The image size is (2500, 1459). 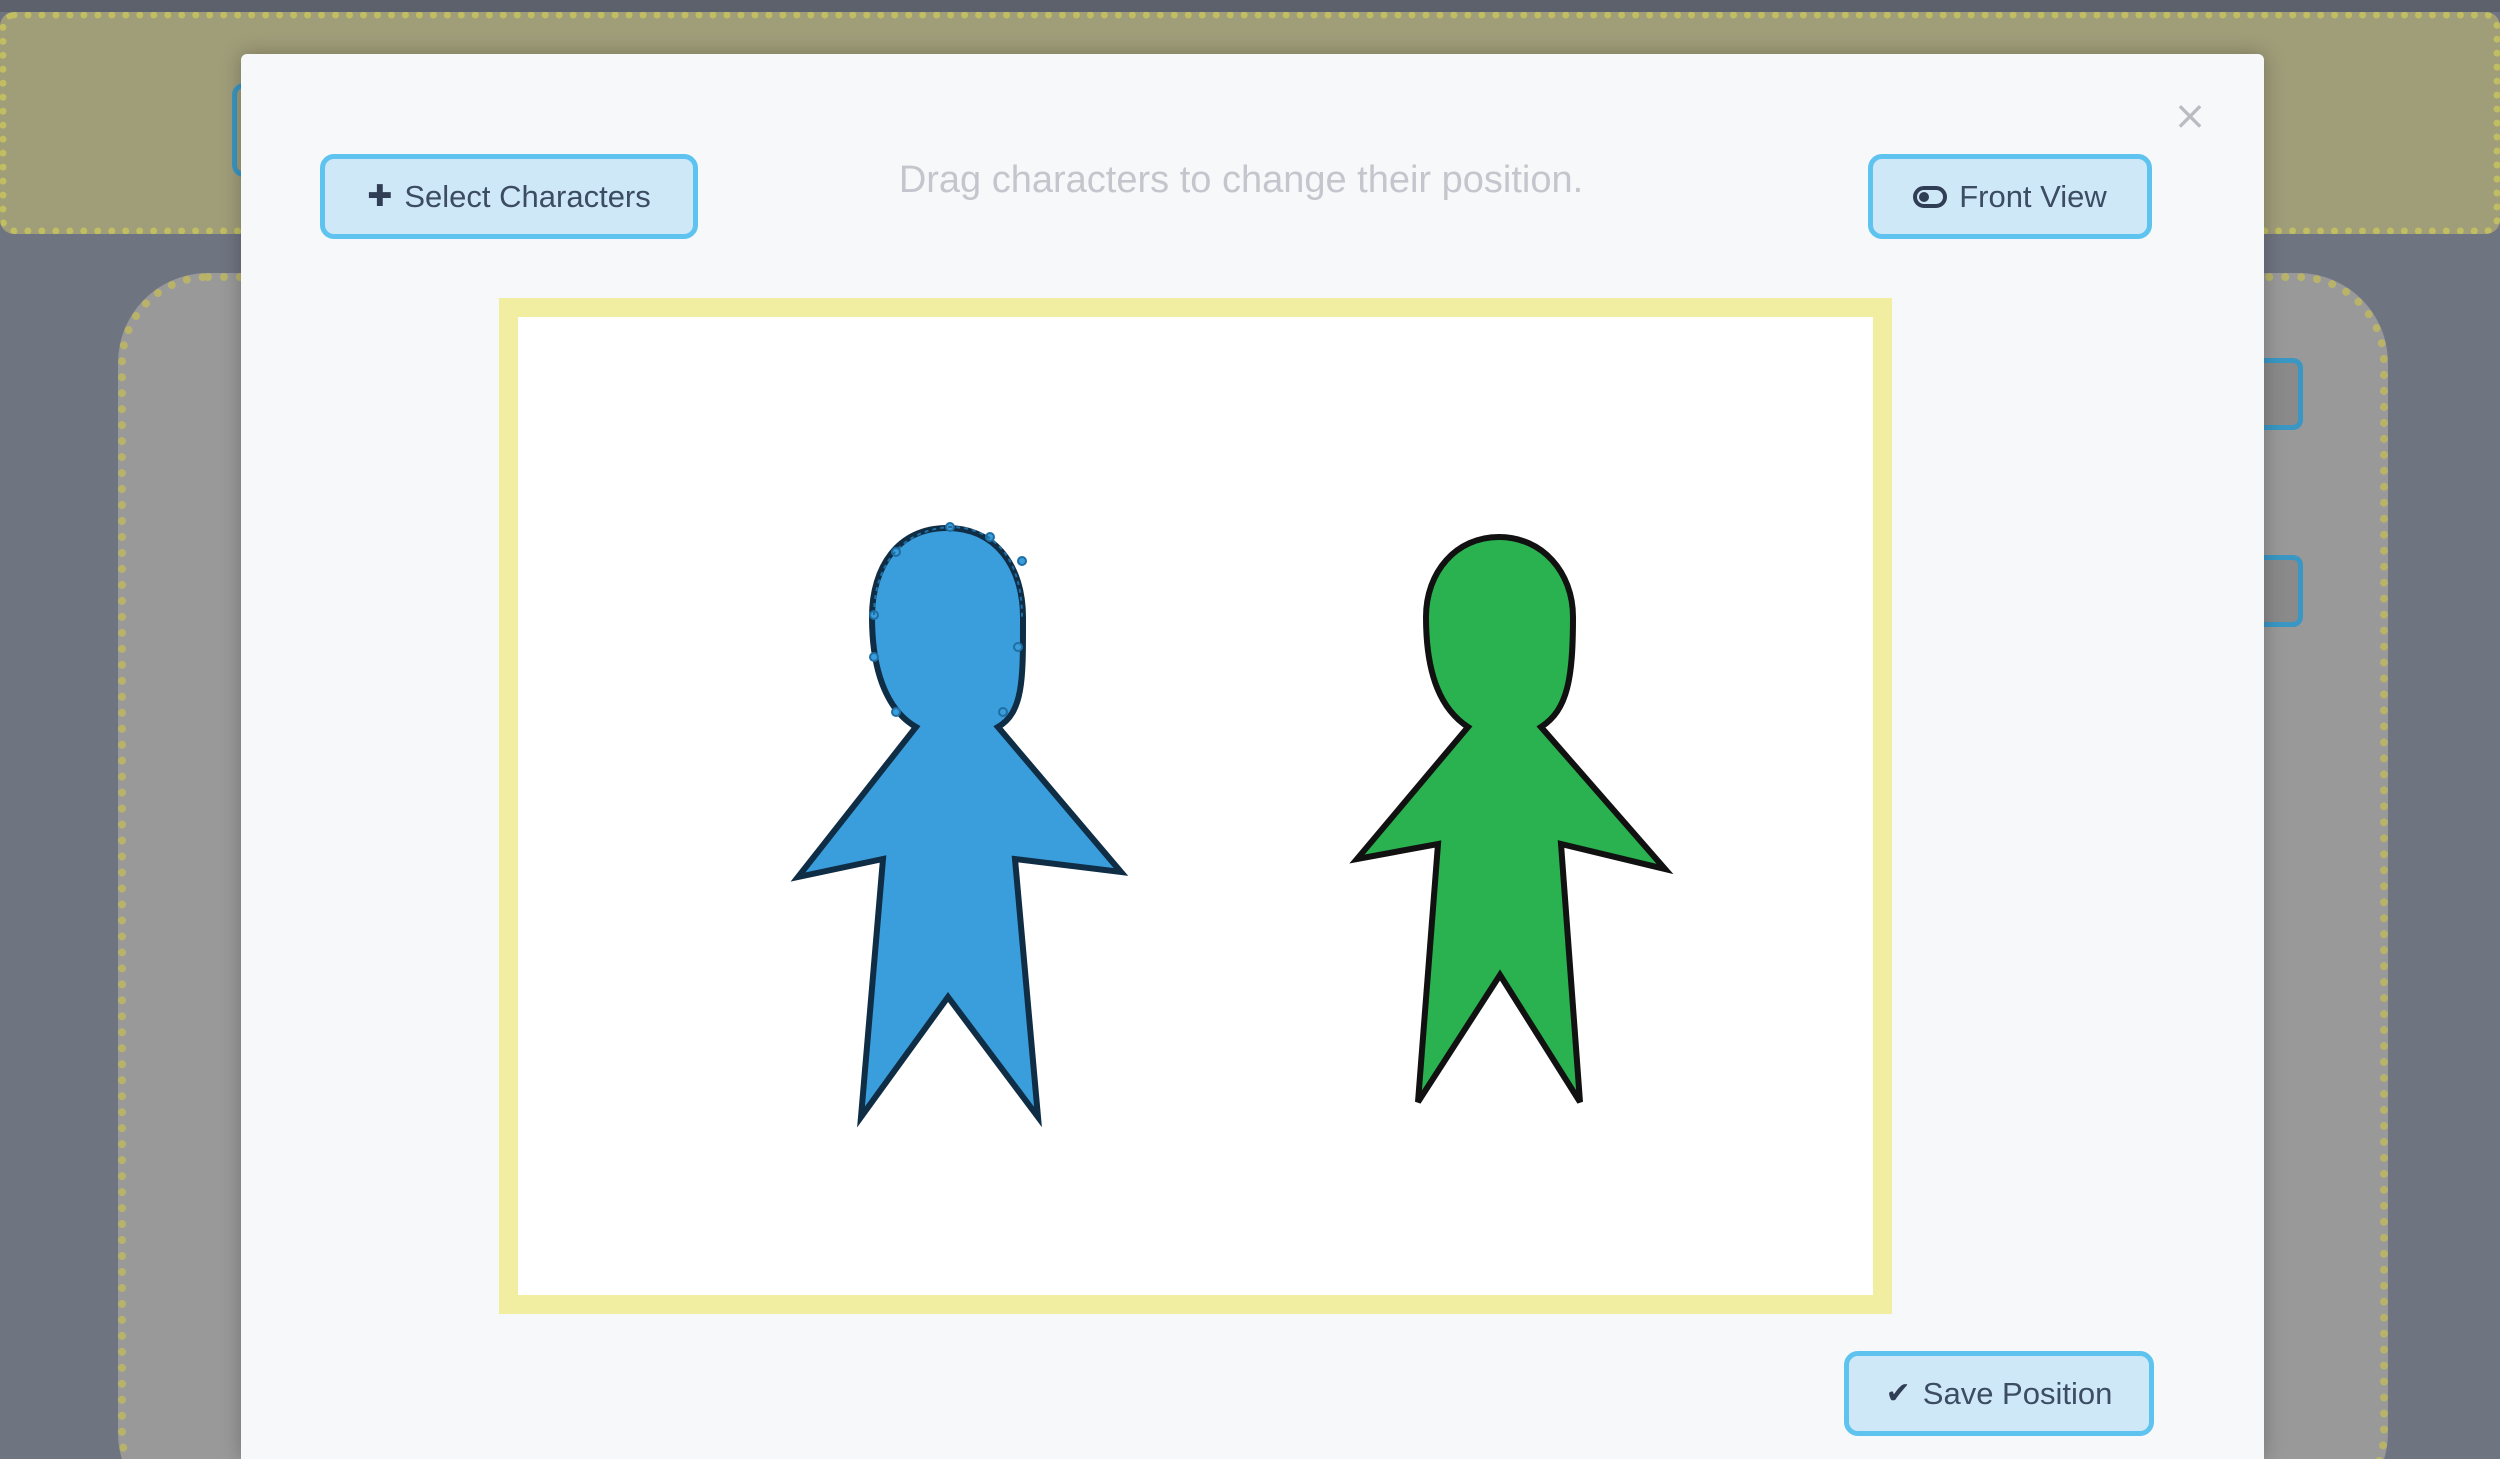 I want to click on front-view-button: Front View, so click(x=2010, y=196).